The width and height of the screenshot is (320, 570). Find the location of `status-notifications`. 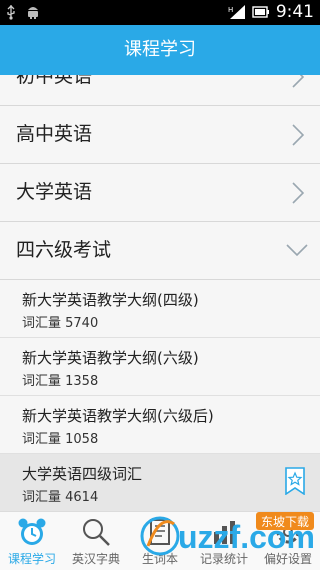

status-notifications is located at coordinates (23, 12).